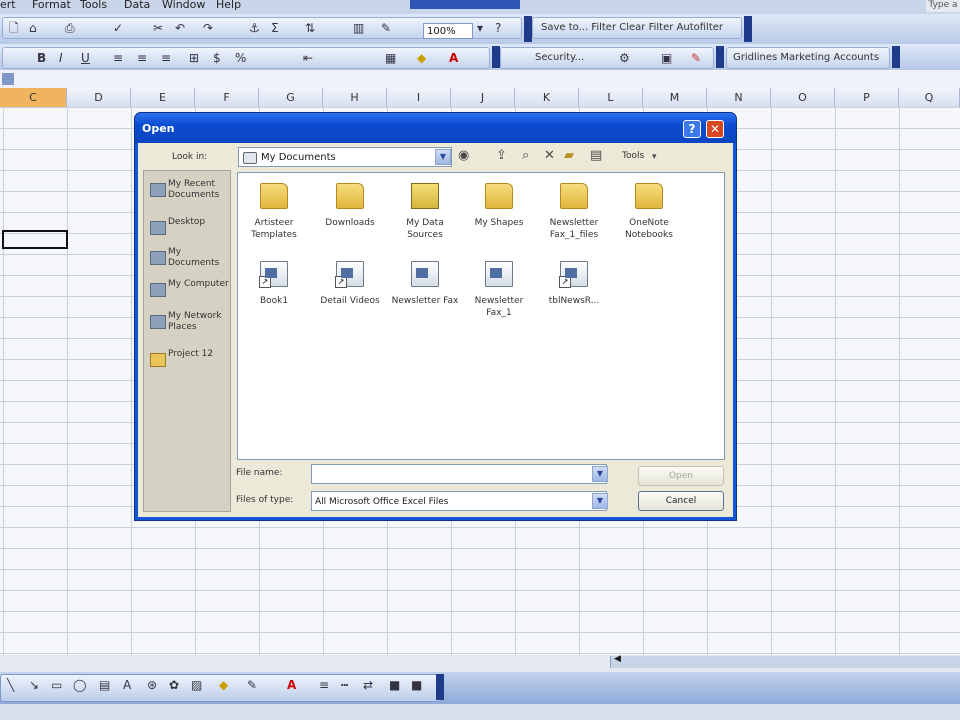  Describe the element at coordinates (8, 79) in the screenshot. I see `select-all-icon` at that location.